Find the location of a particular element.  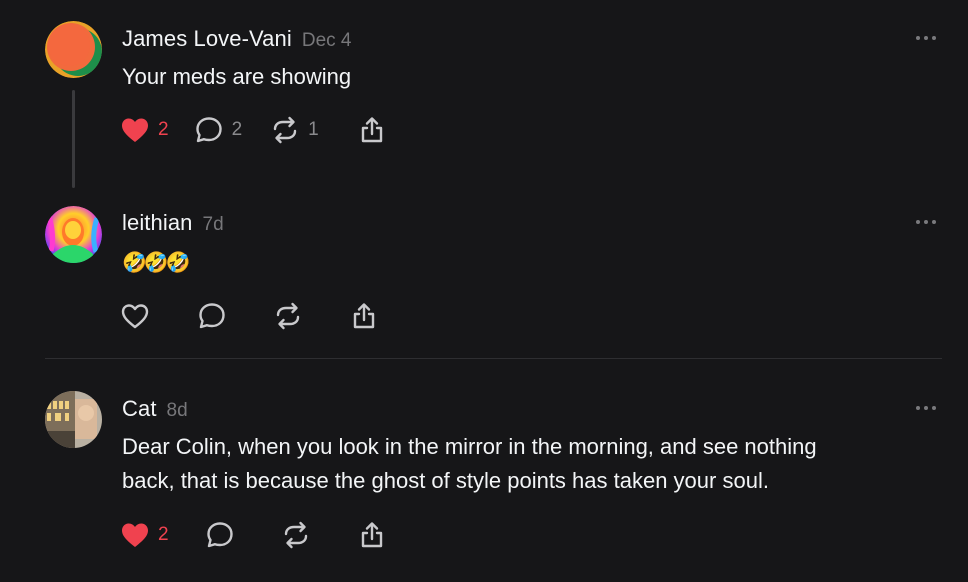

action-bar: 2 2 1 is located at coordinates (253, 130).